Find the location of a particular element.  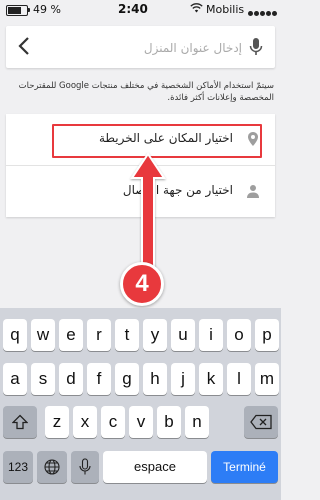

key-k: k is located at coordinates (211, 379).